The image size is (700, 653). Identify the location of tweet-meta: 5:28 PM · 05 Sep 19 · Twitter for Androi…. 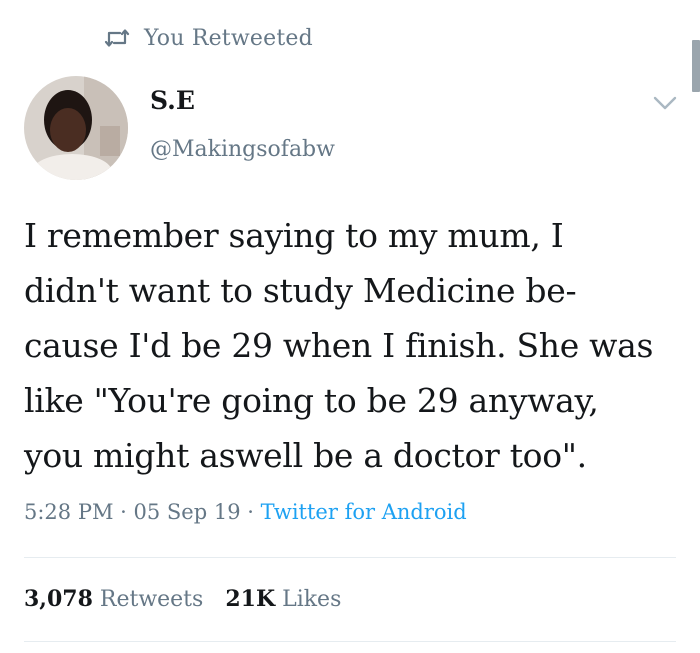
(245, 512).